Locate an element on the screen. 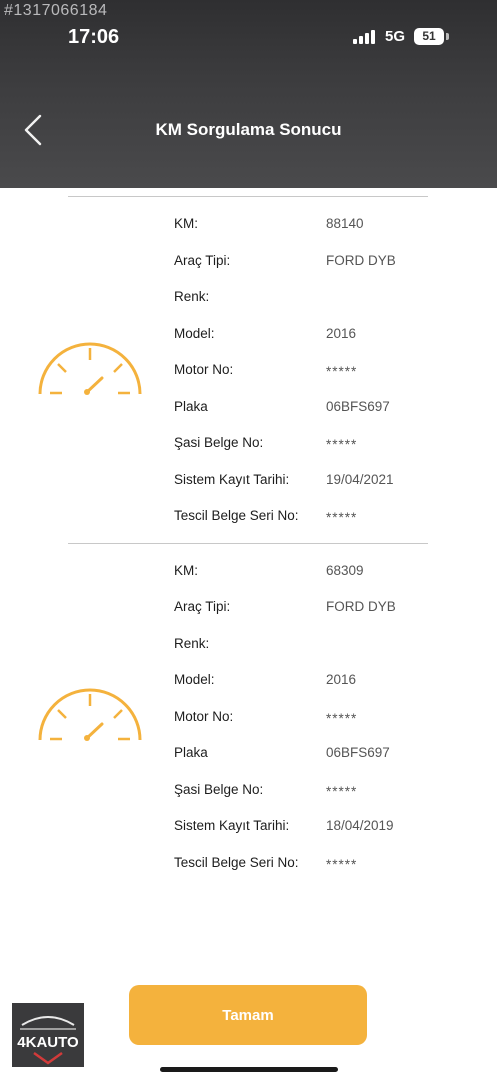  network-label: 5G is located at coordinates (395, 36).